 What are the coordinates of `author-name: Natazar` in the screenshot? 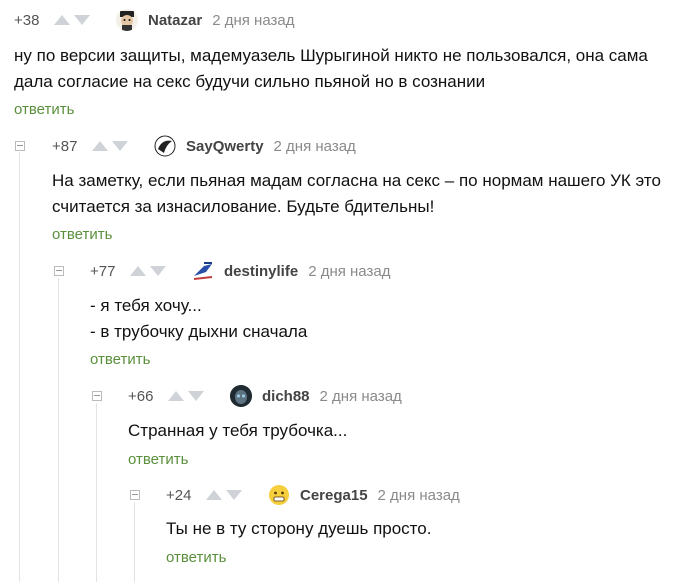 It's located at (175, 20).